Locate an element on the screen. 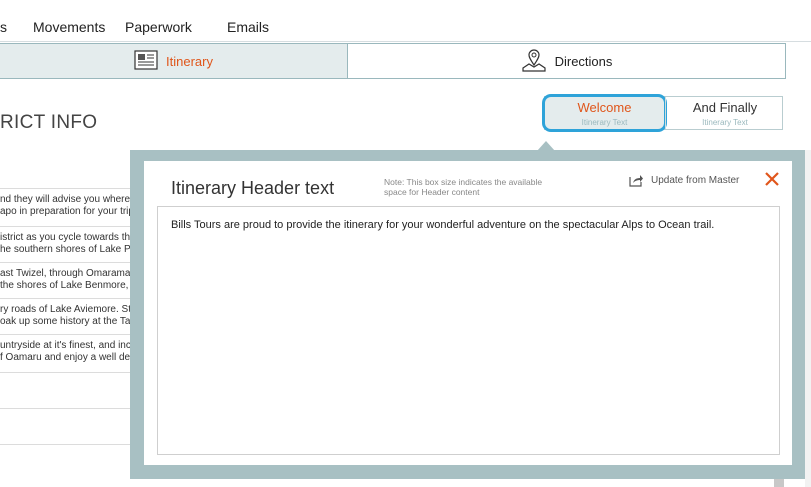 This screenshot has height=487, width=811. tab-itinerary-label: Itinerary is located at coordinates (189, 61).